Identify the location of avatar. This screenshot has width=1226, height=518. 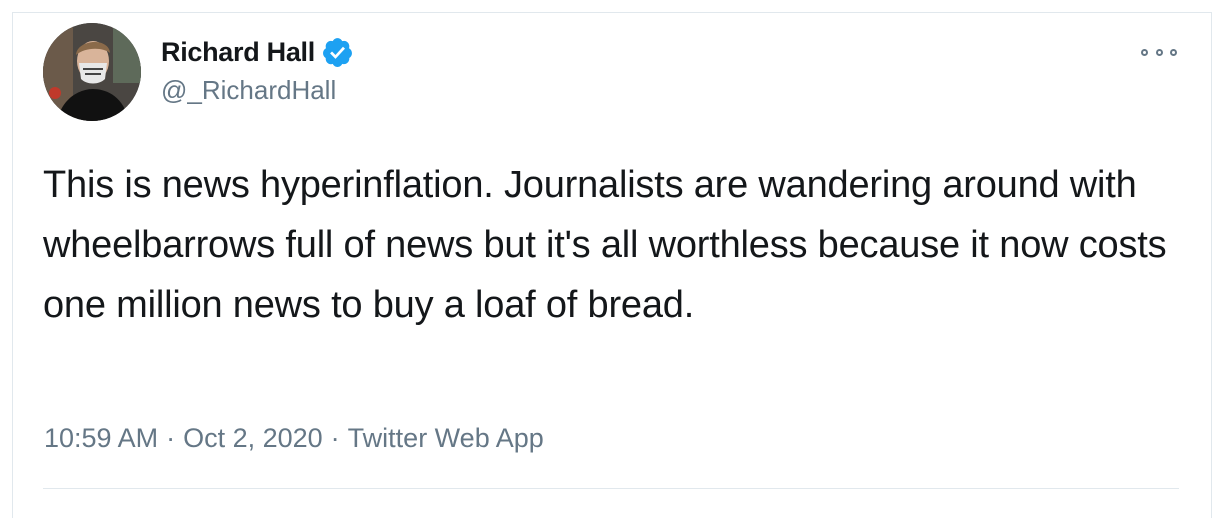
(92, 72).